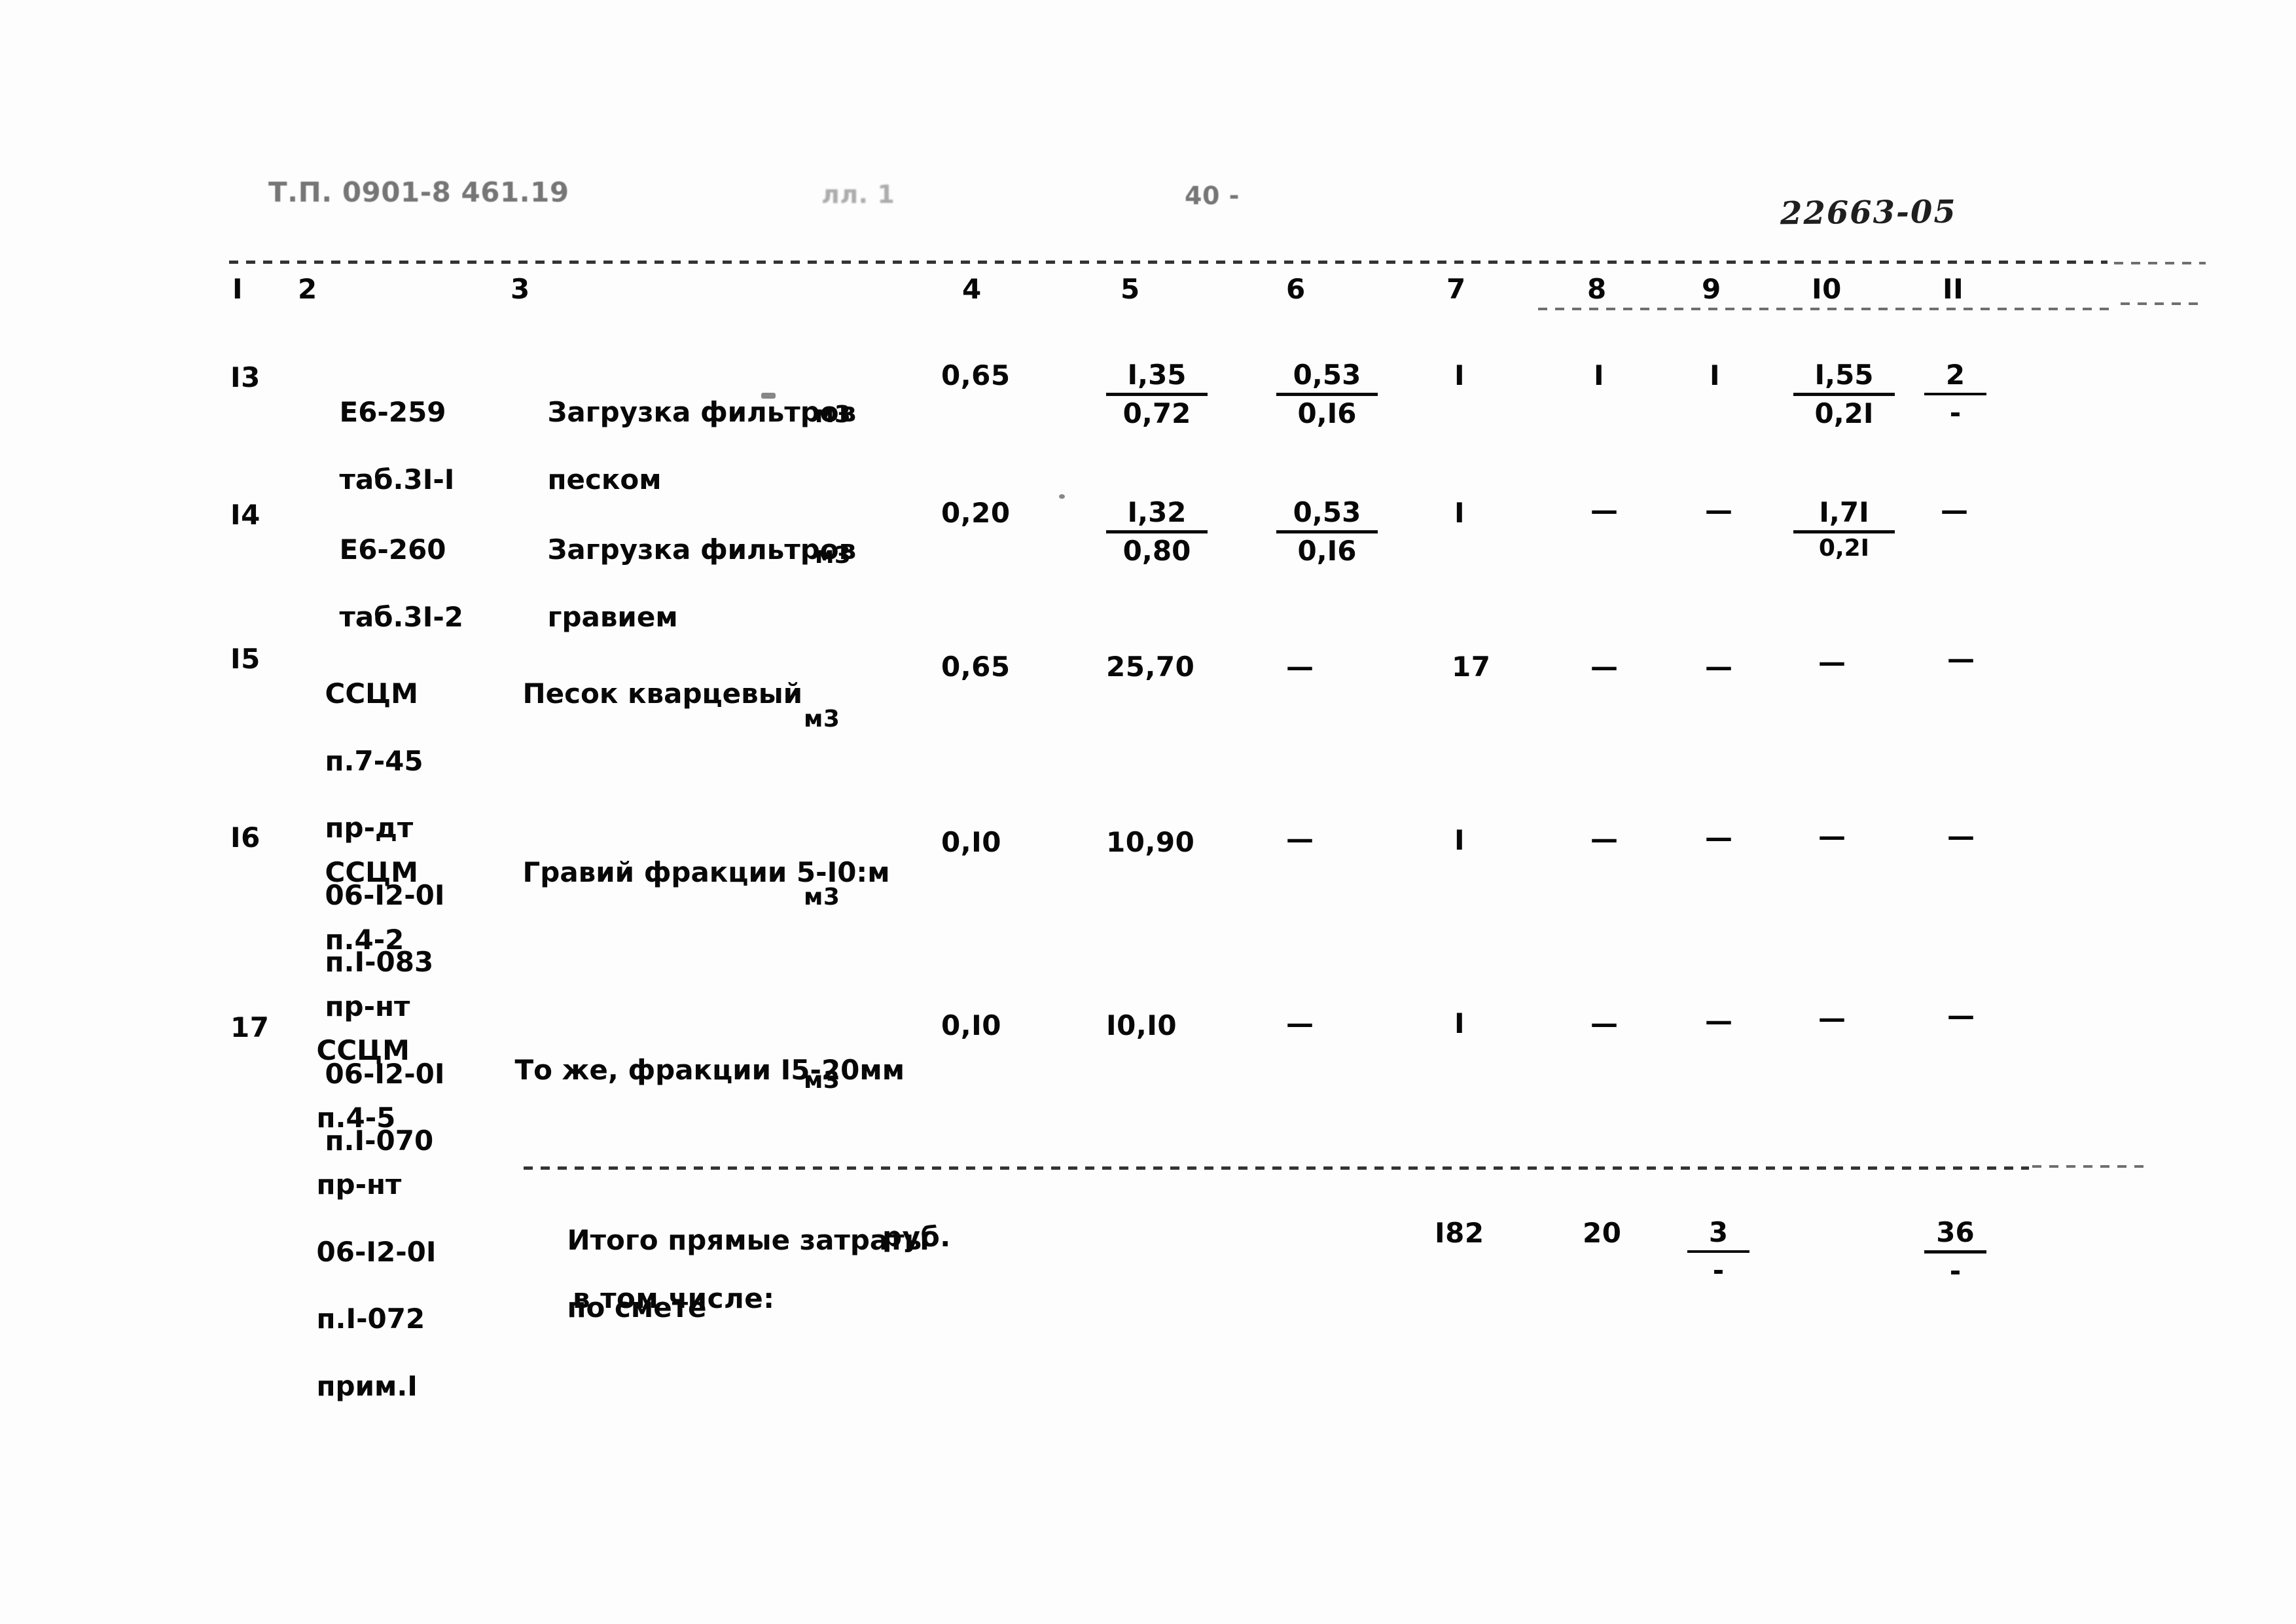 The width and height of the screenshot is (2296, 1624). I want to click on cell-col10-numerator: I,55, so click(1844, 375).